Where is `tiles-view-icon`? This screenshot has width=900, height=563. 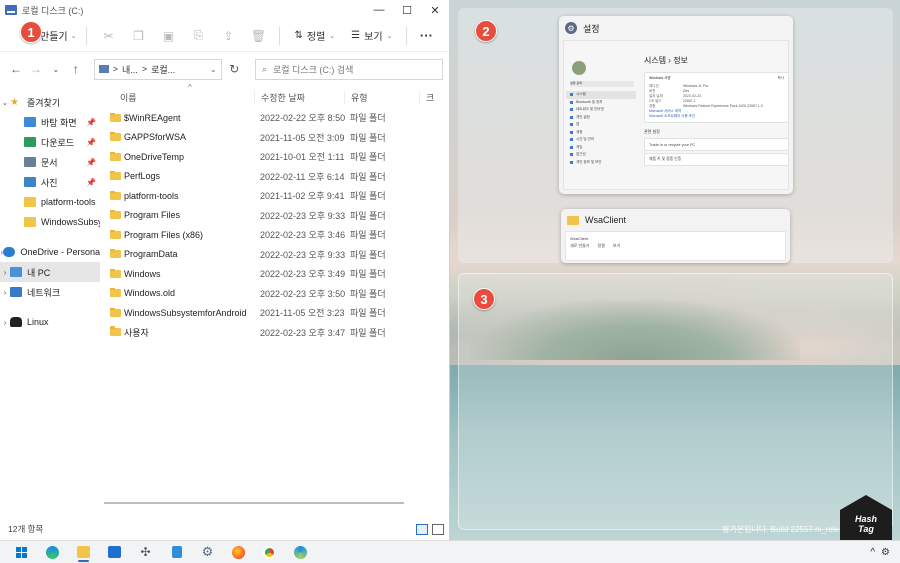 tiles-view-icon is located at coordinates (438, 529).